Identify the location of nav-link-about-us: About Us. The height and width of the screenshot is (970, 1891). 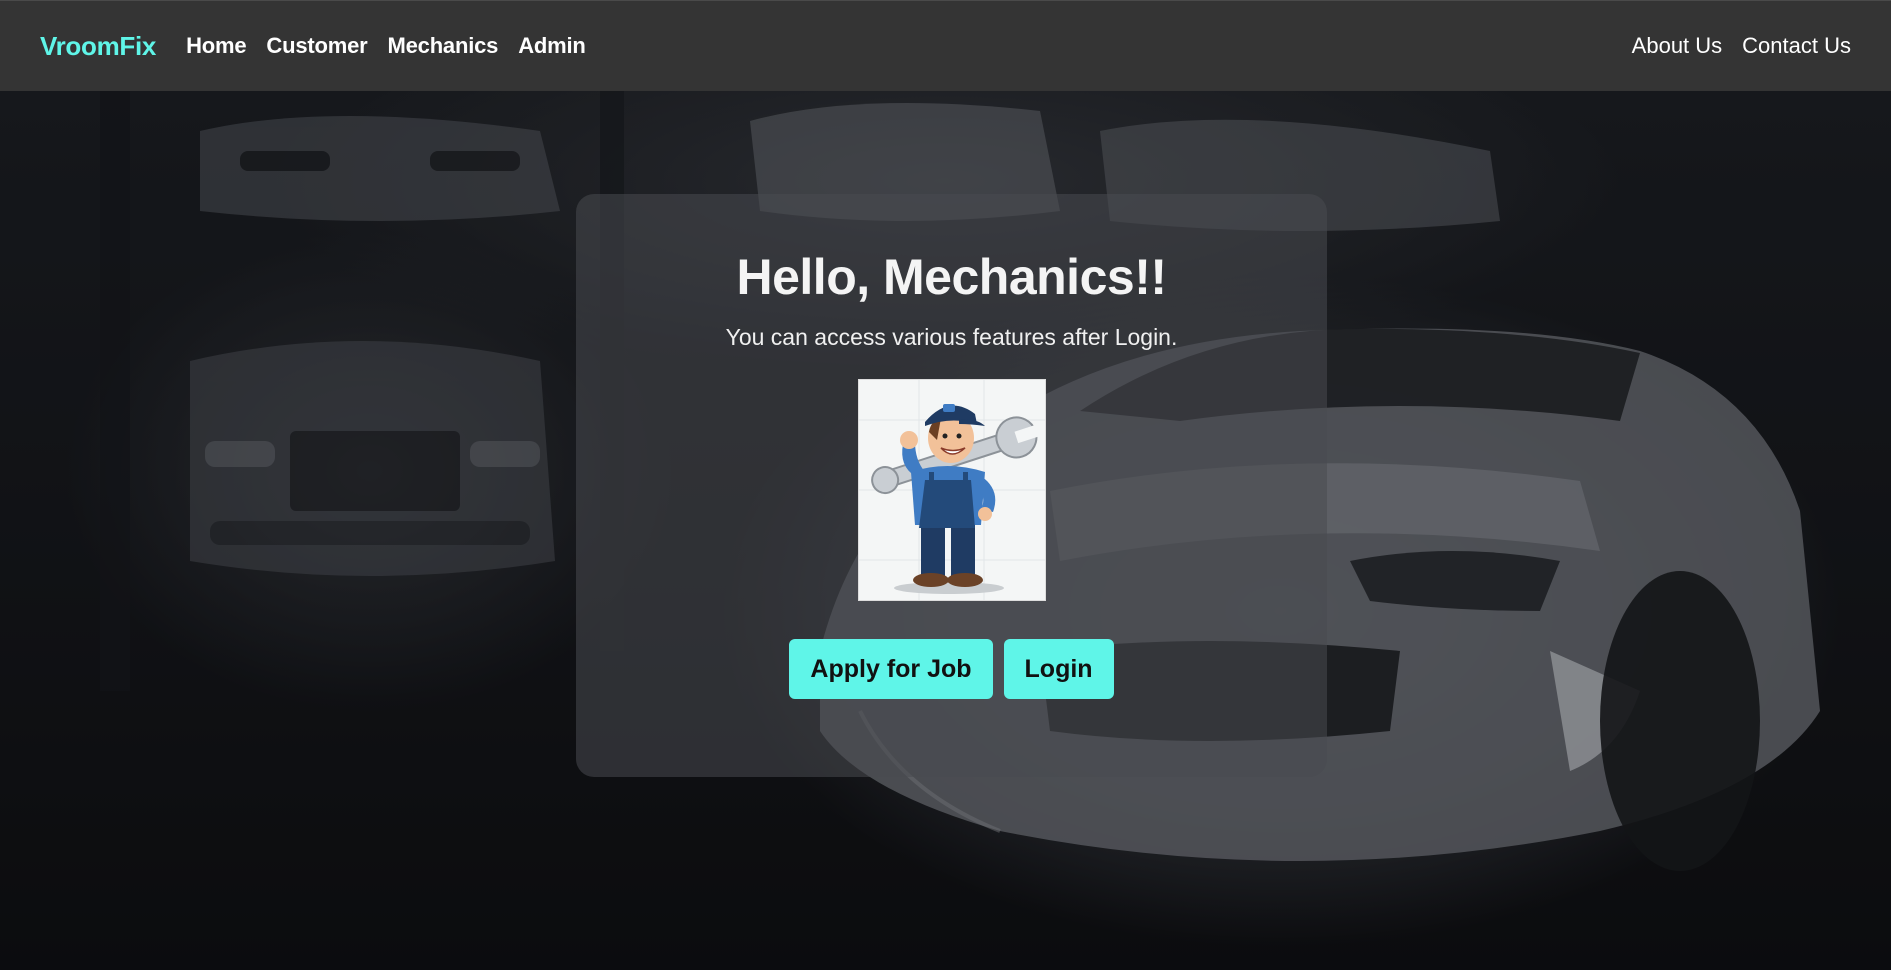
(1677, 46).